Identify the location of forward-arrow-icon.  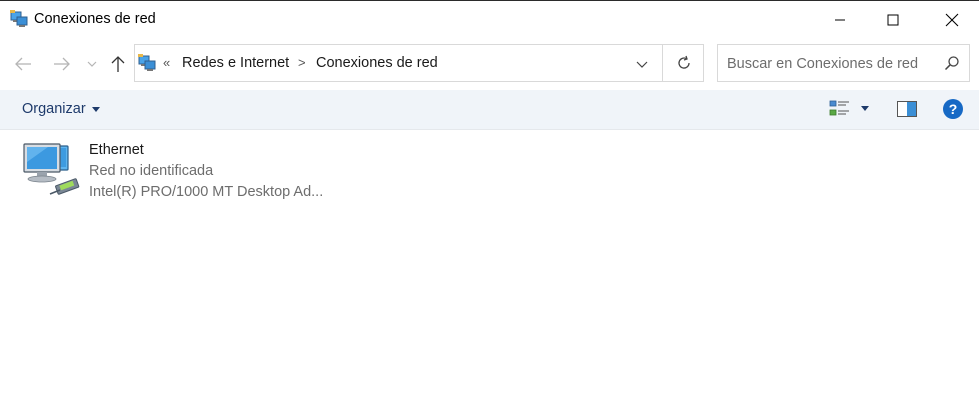
(62, 64).